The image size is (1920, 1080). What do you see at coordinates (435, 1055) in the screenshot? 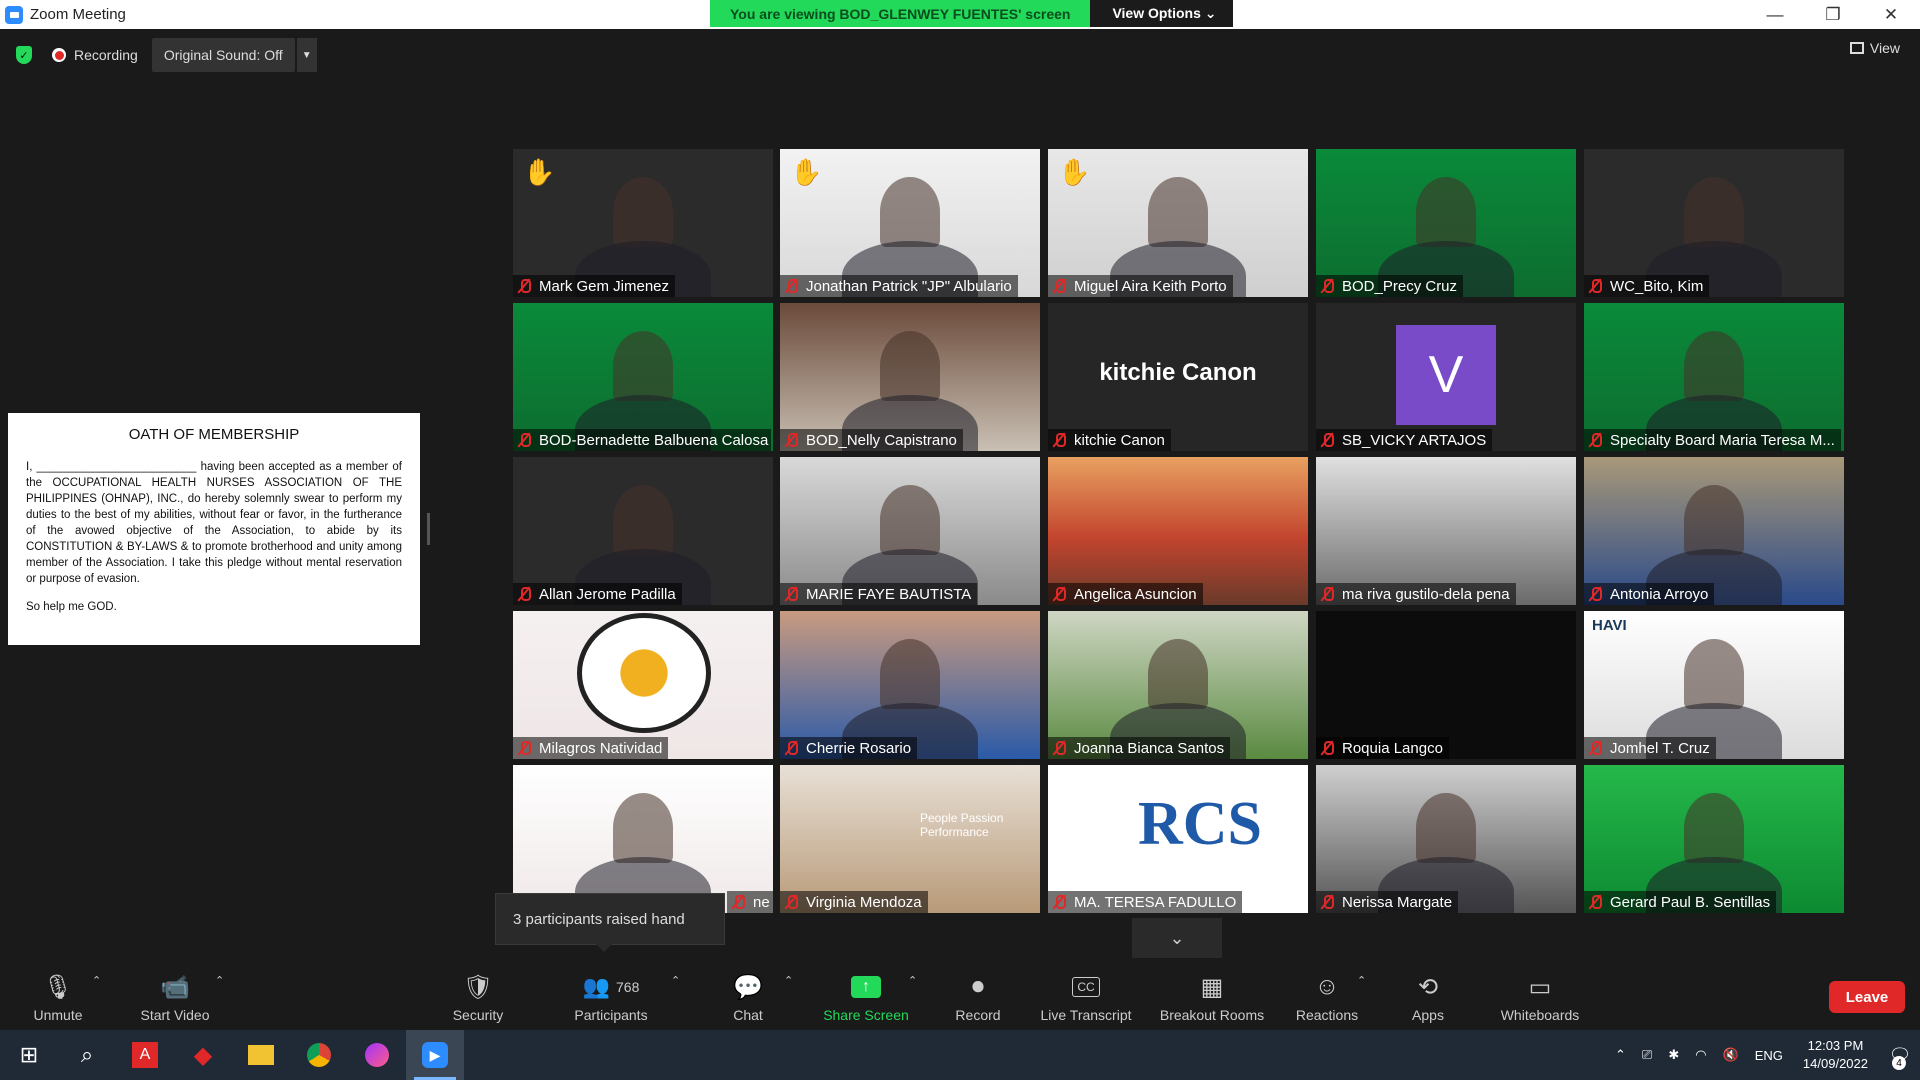
I see `zoom-taskbar-icon: ▶` at bounding box center [435, 1055].